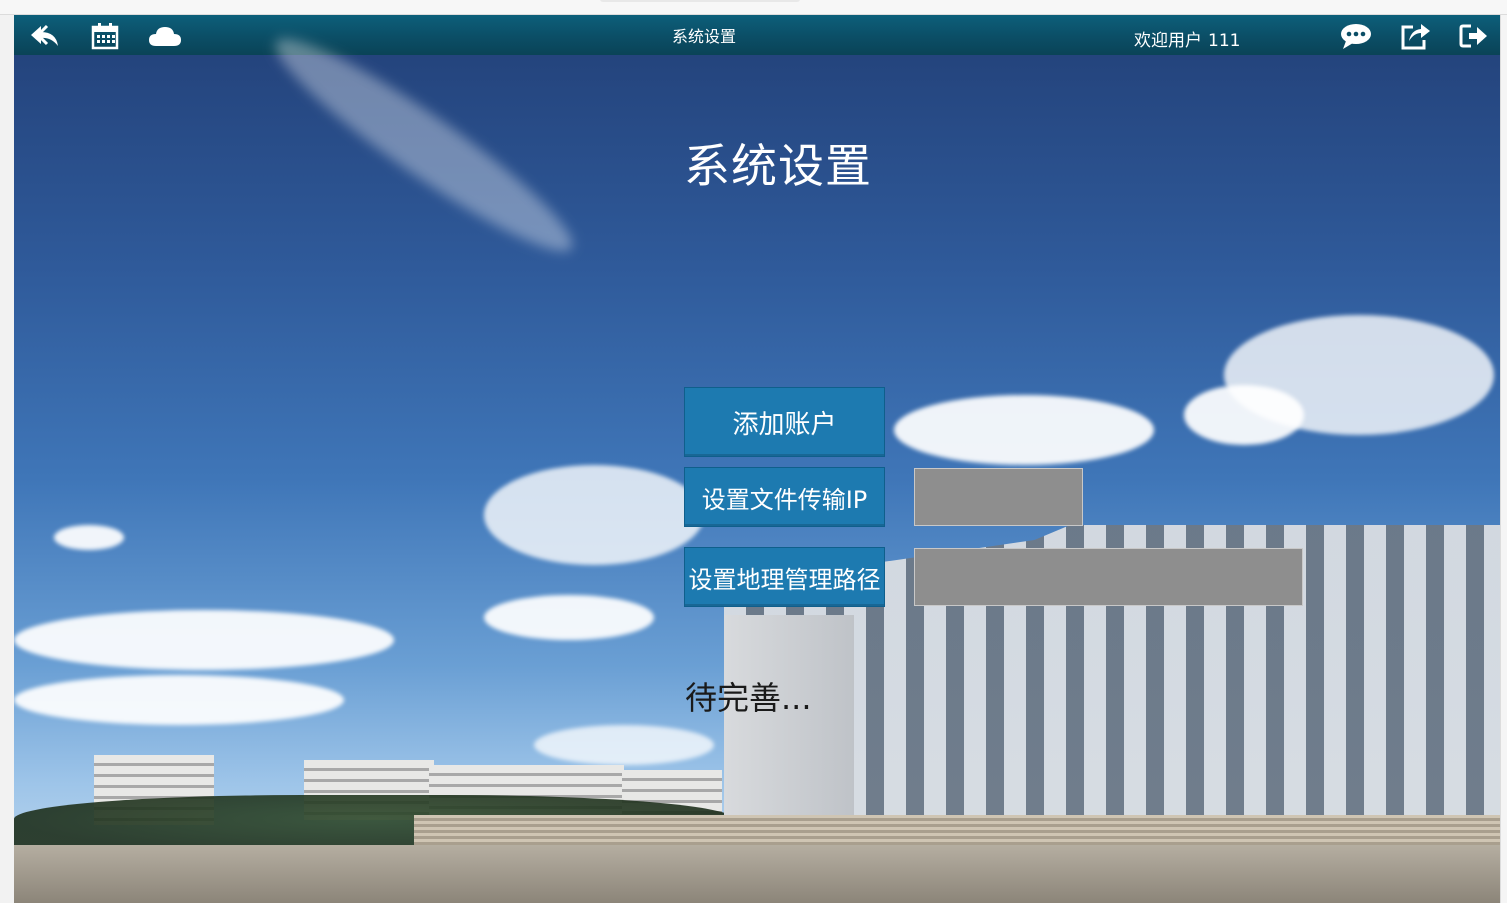  What do you see at coordinates (45, 36) in the screenshot?
I see `back-icon` at bounding box center [45, 36].